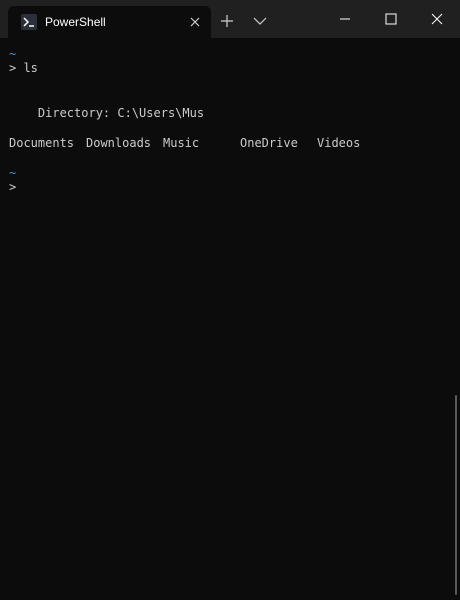  I want to click on powershell-icon, so click(29, 22).